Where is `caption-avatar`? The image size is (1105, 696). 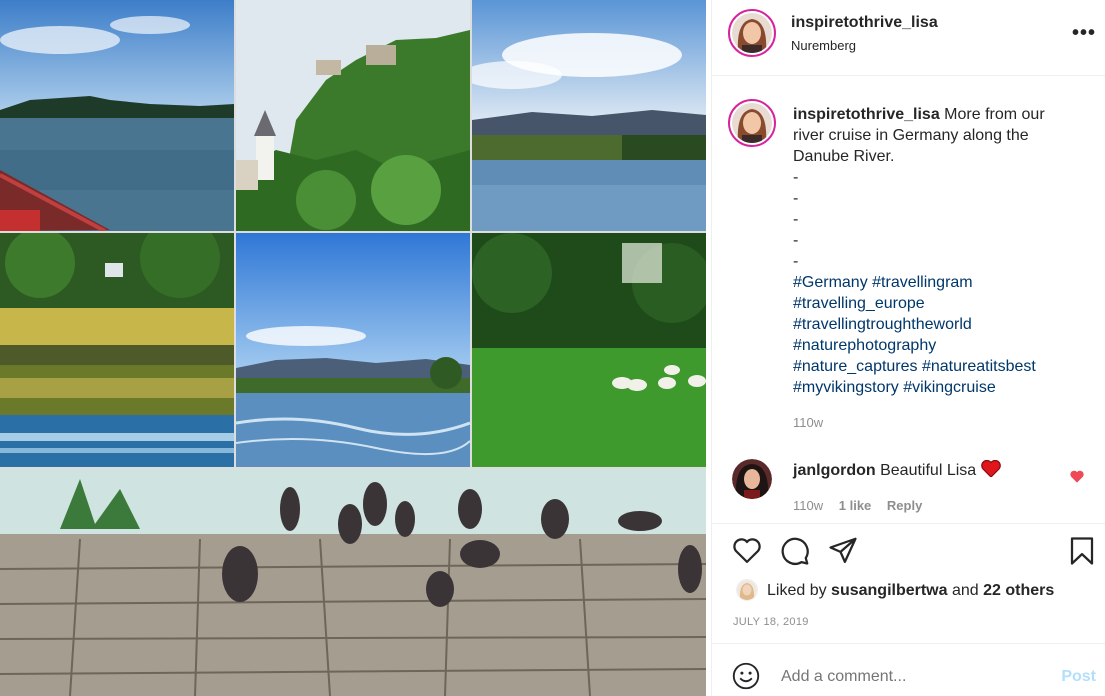 caption-avatar is located at coordinates (752, 123).